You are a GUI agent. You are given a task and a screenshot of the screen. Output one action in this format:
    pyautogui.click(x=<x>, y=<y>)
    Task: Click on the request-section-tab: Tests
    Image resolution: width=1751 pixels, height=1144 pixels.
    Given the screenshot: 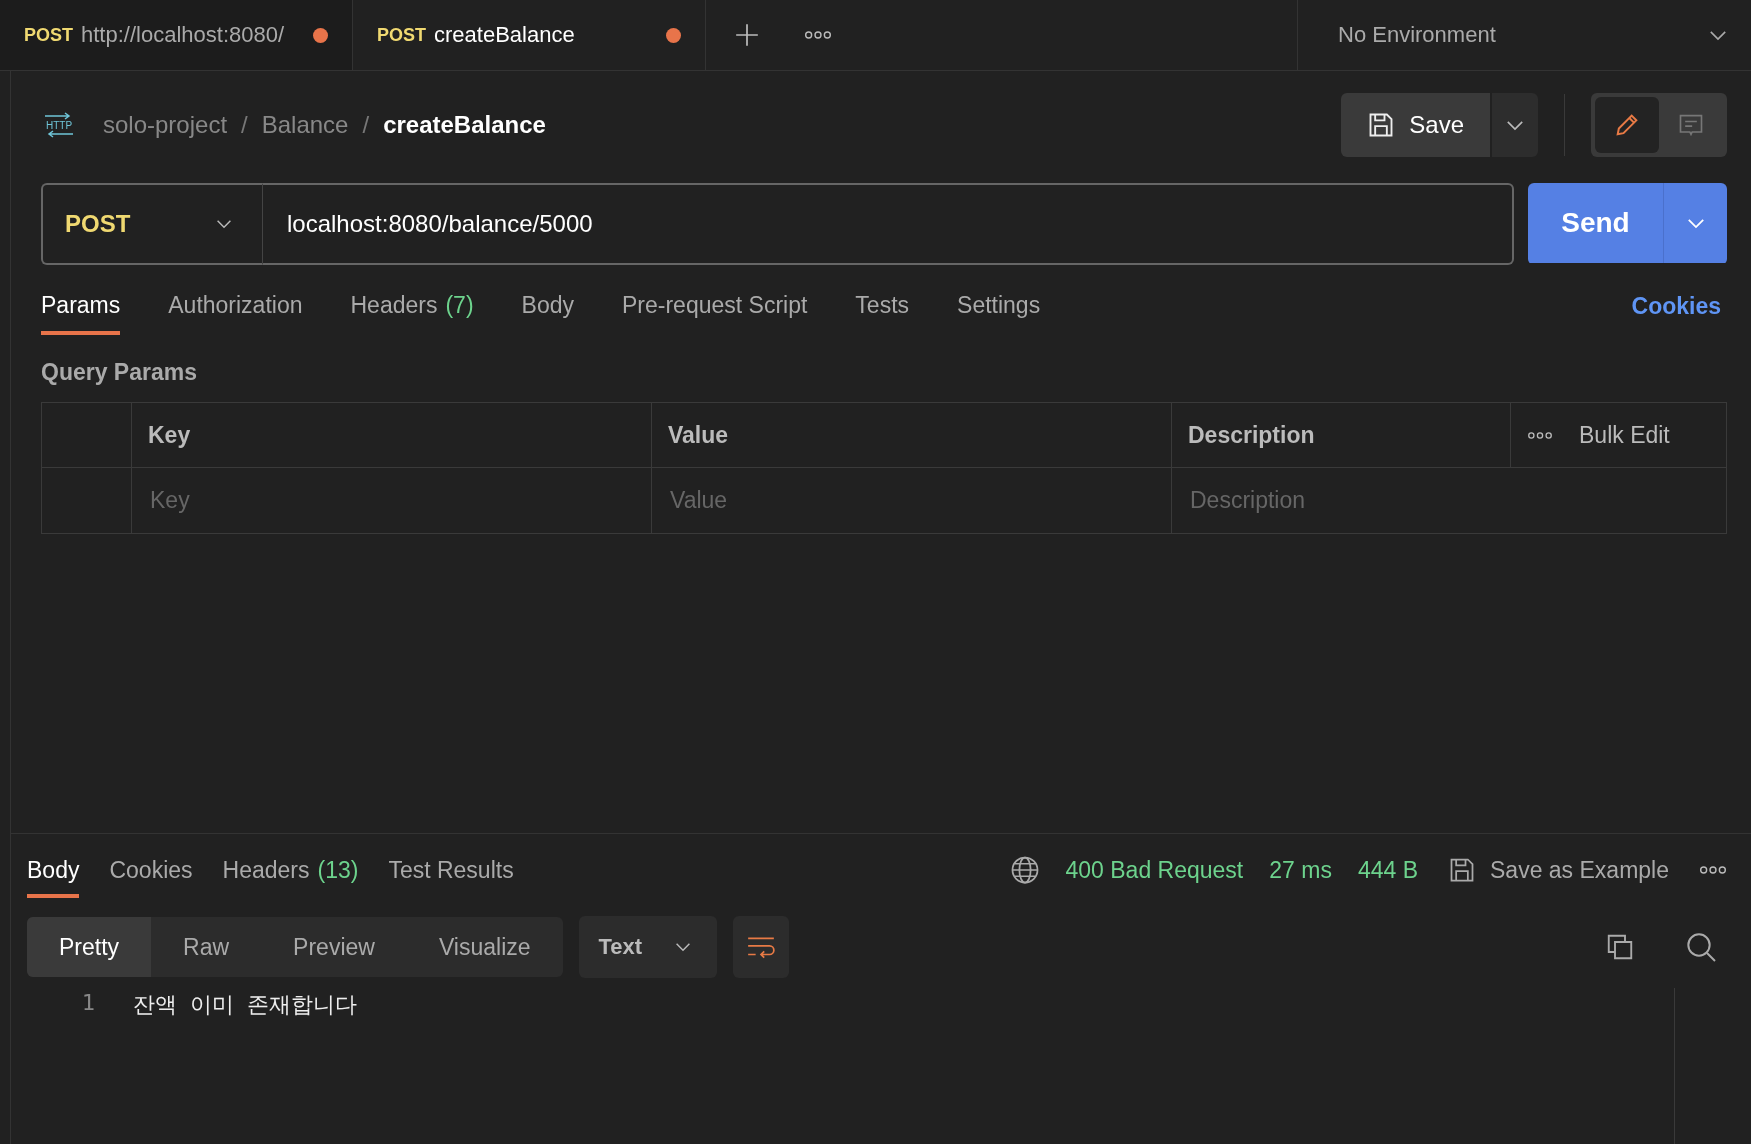 What is the action you would take?
    pyautogui.click(x=882, y=306)
    